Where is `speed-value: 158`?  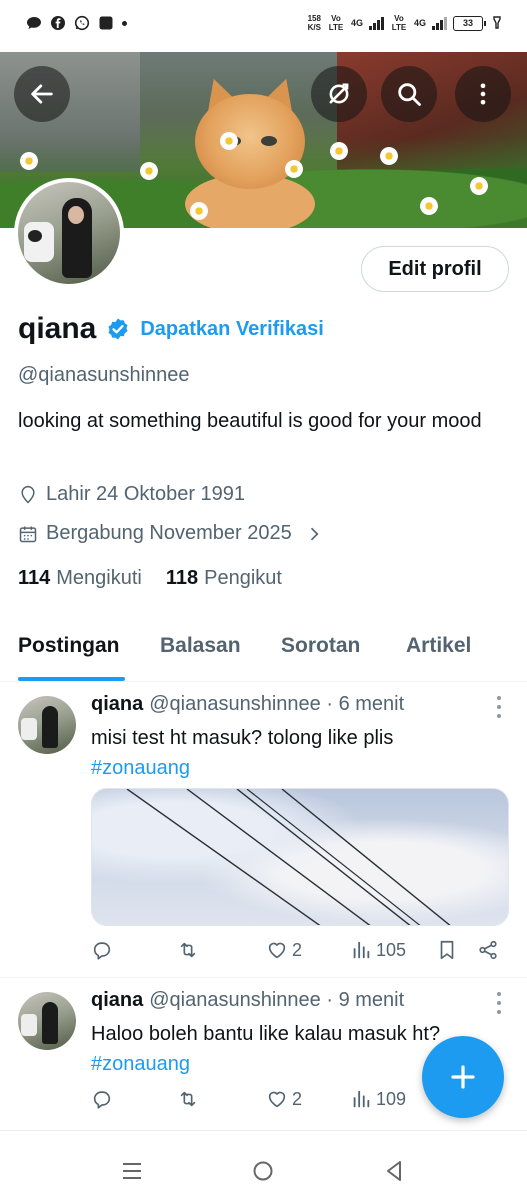 speed-value: 158 is located at coordinates (314, 18).